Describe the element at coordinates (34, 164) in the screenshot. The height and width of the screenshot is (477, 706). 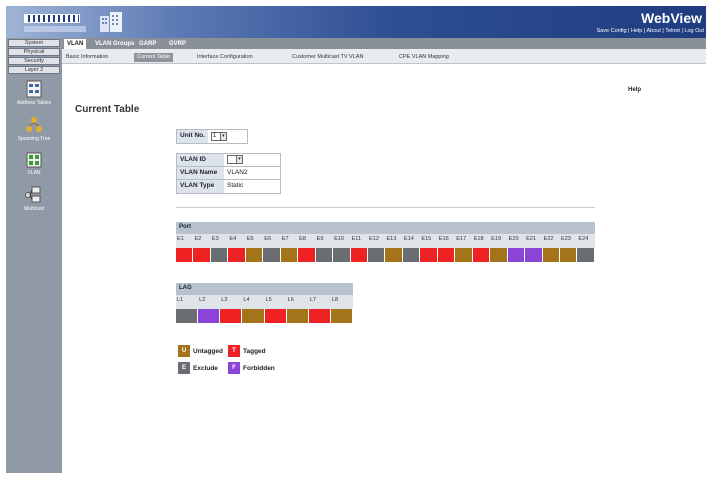
I see `nav-vlan: VLAN` at that location.